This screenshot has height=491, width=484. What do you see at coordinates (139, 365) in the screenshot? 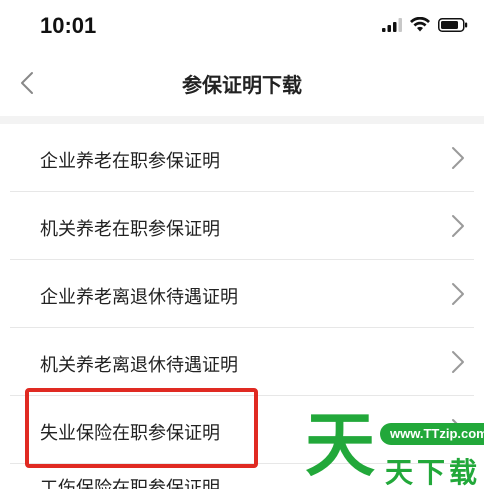
I see `list-item-label: 机关养老离退休待遇证明` at bounding box center [139, 365].